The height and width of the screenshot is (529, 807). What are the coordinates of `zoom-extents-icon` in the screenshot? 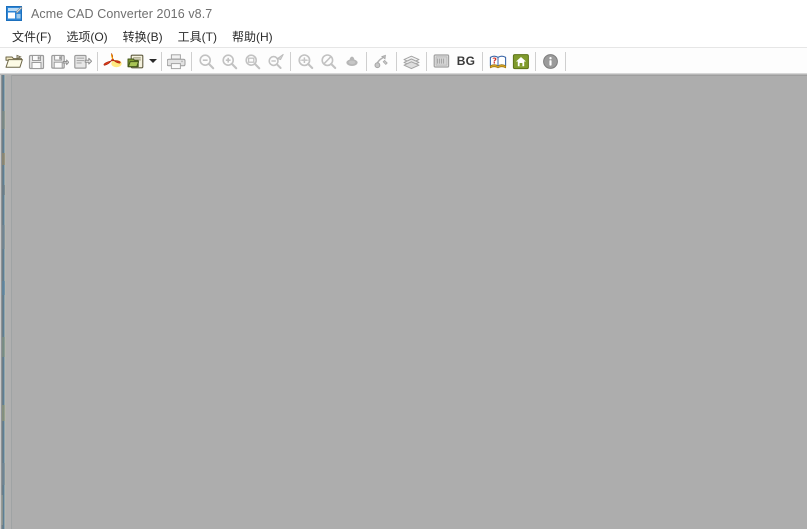 It's located at (275, 61).